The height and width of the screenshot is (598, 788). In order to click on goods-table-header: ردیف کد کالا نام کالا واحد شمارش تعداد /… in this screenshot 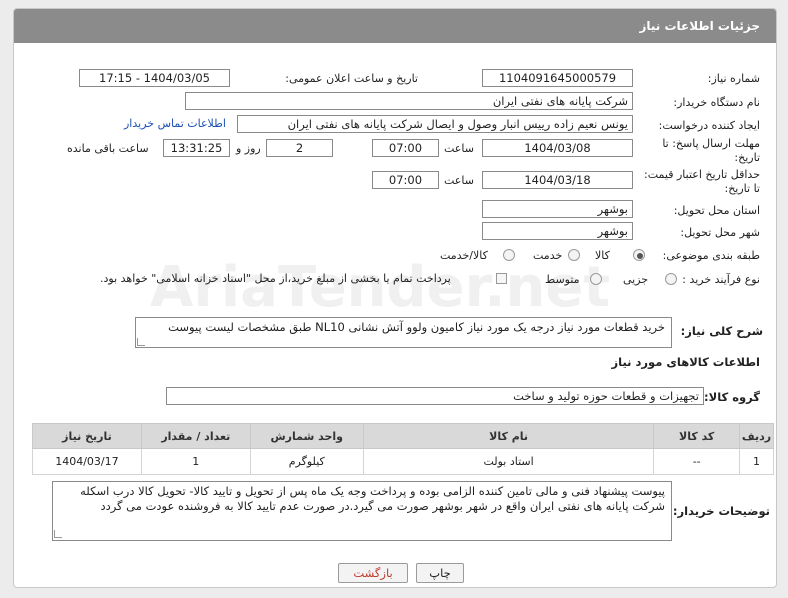, I will do `click(403, 436)`.